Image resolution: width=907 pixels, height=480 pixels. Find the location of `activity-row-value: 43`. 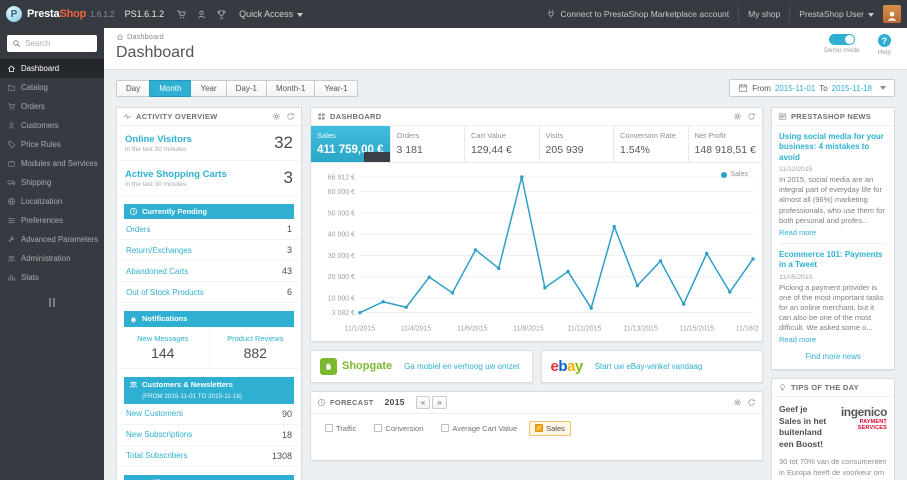

activity-row-value: 43 is located at coordinates (286, 271).